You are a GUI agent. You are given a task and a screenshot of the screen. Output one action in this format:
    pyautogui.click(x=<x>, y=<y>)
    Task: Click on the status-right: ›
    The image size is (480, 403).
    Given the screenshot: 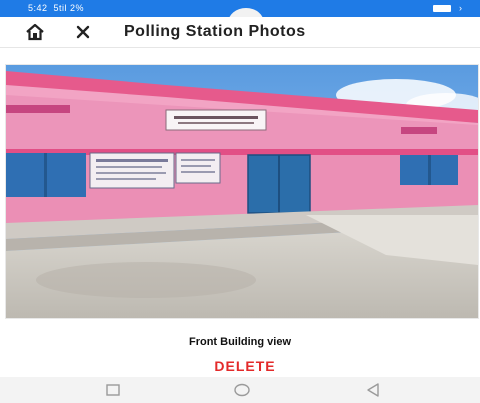 What is the action you would take?
    pyautogui.click(x=447, y=8)
    